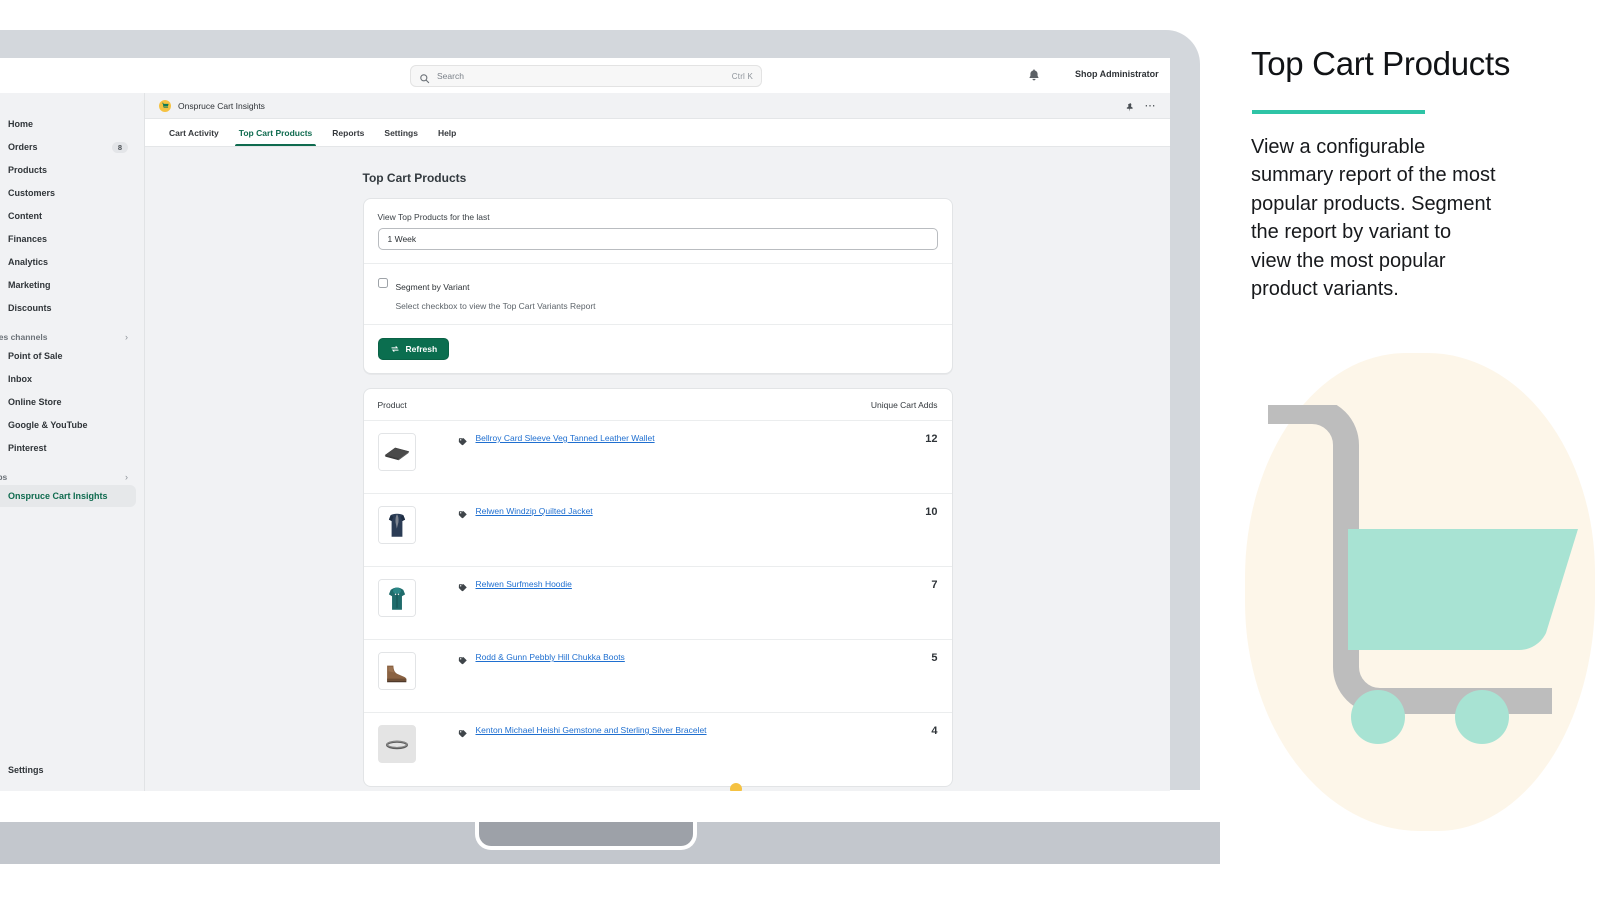  I want to click on sidebar-item-pinterest: Pinterest, so click(68, 448).